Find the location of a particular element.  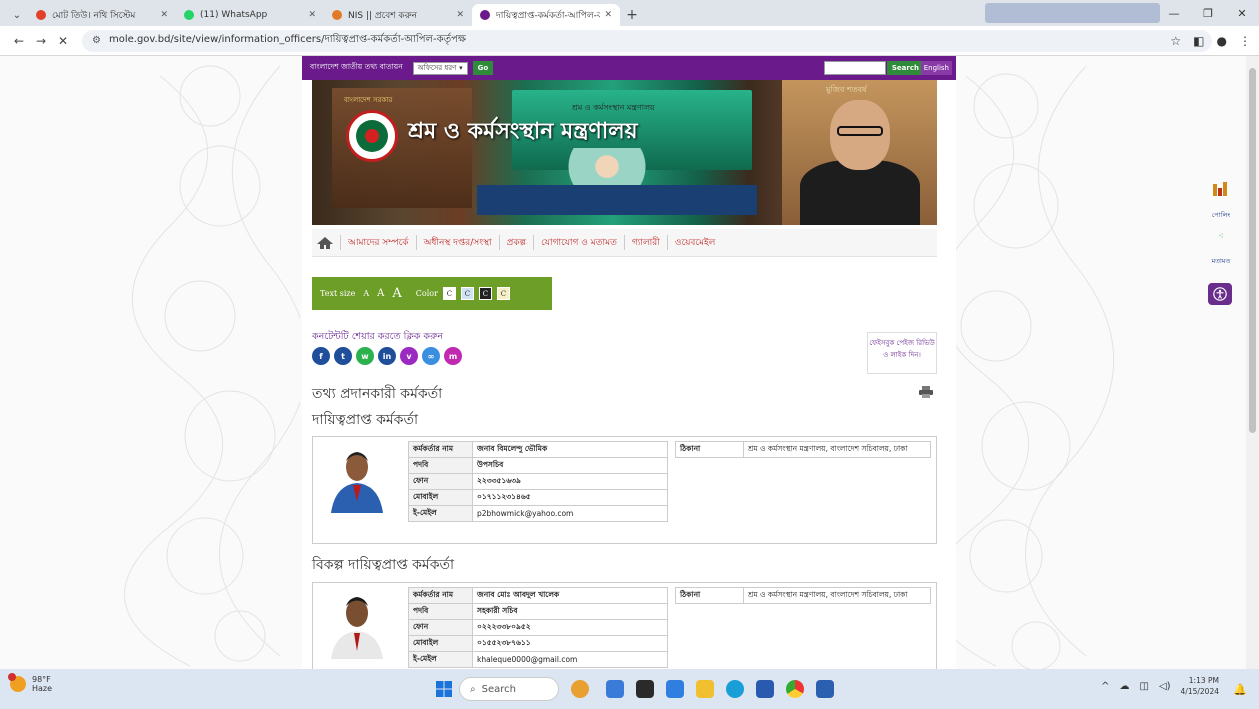

stop-loading-icon: ✕ is located at coordinates (63, 41).